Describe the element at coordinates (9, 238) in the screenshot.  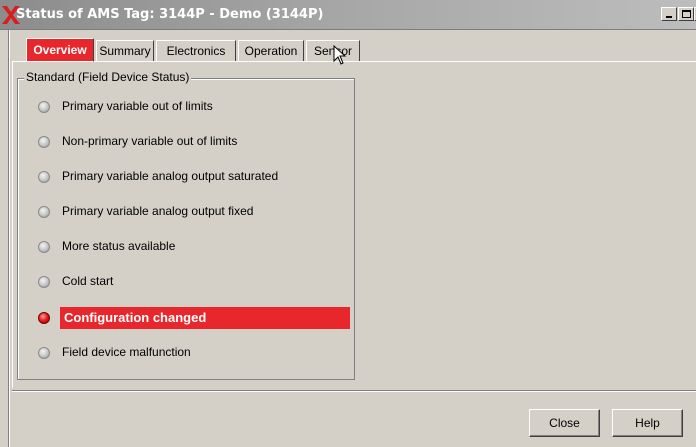
I see `window-frame` at that location.